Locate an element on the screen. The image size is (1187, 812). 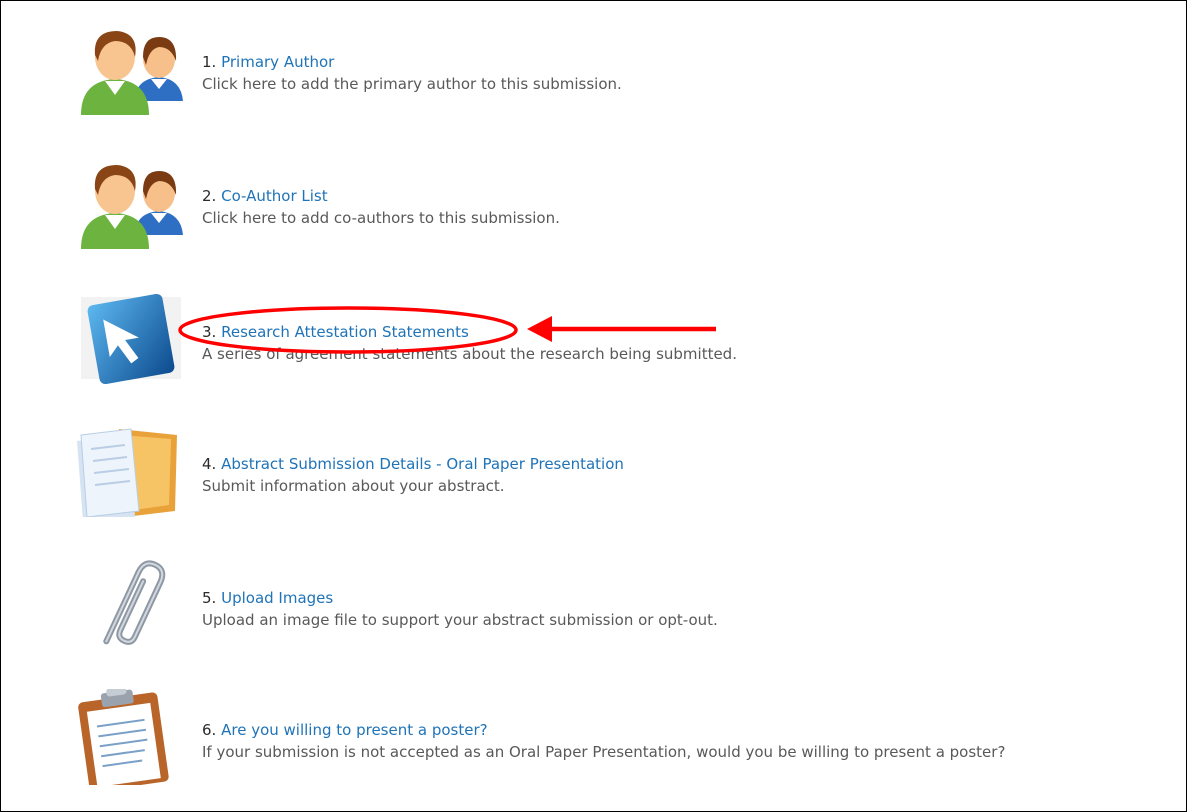
research-attestation-link: Research Attestation Statements is located at coordinates (345, 332).